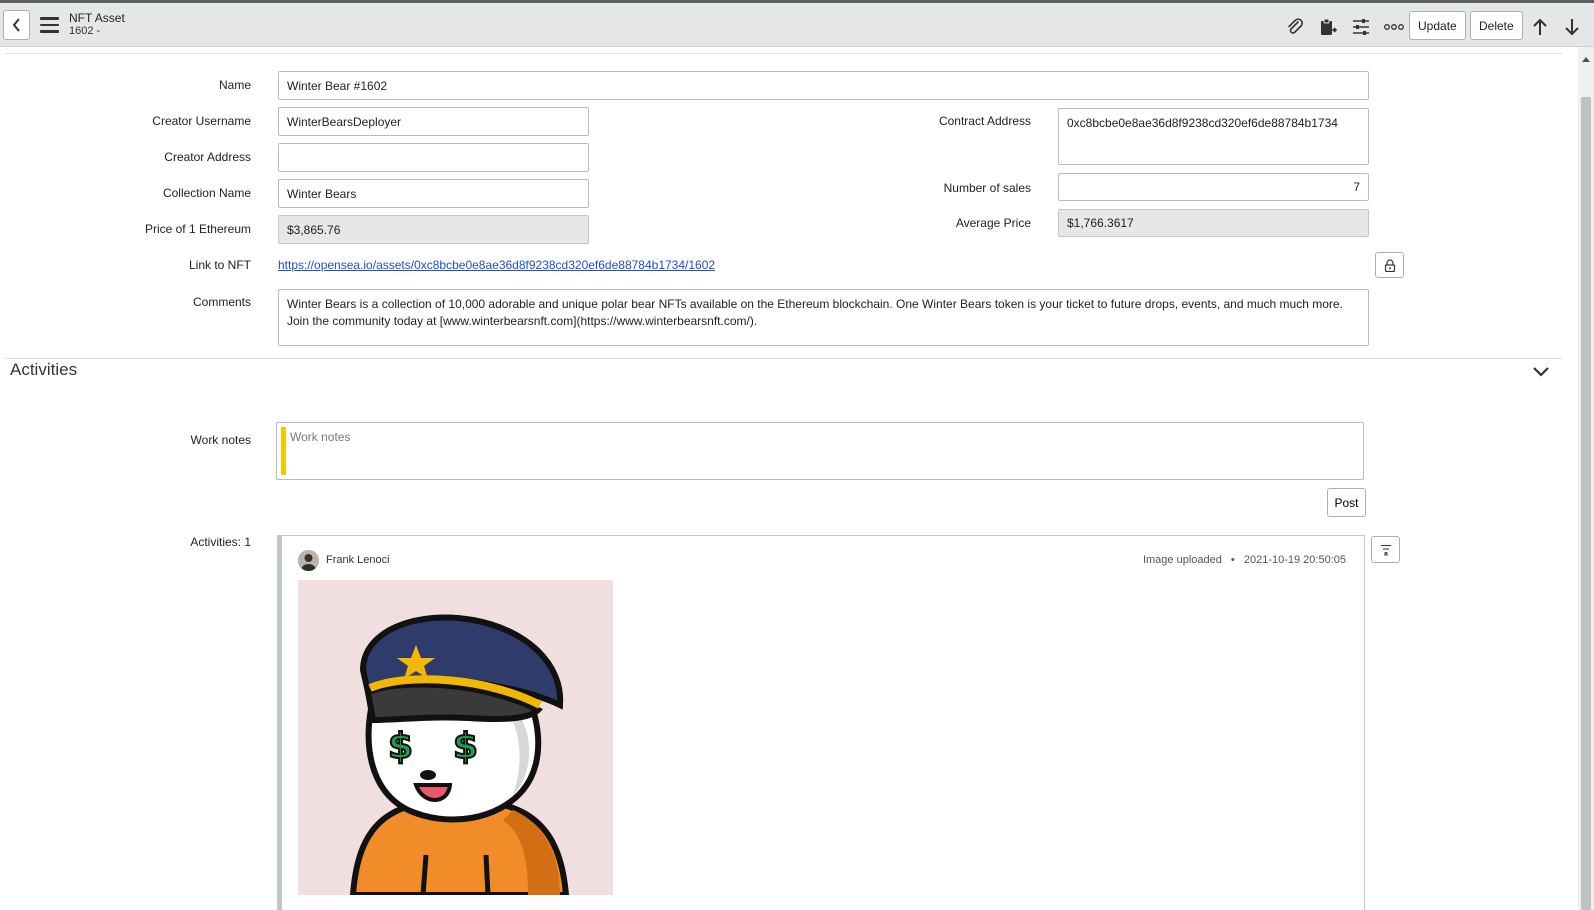 The image size is (1594, 910). I want to click on back-button, so click(16, 25).